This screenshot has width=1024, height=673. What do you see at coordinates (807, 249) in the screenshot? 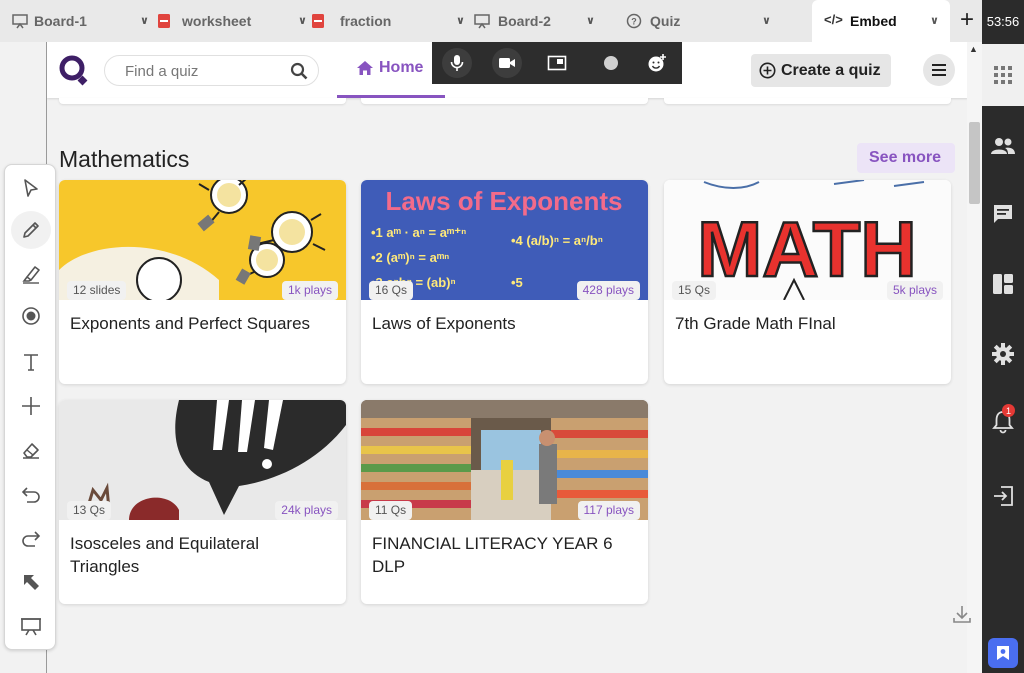
I see `thumb-word: MATH` at bounding box center [807, 249].